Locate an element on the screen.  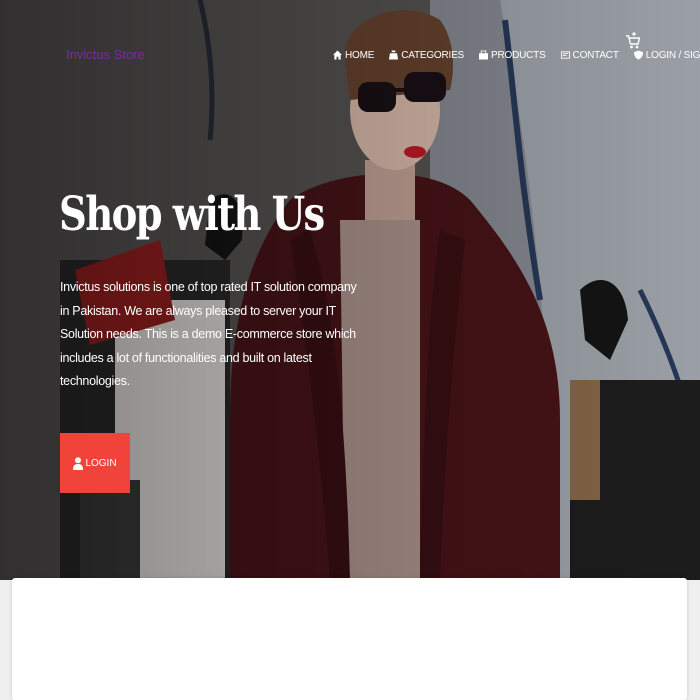
nav-products: PRODUCTS is located at coordinates (512, 55).